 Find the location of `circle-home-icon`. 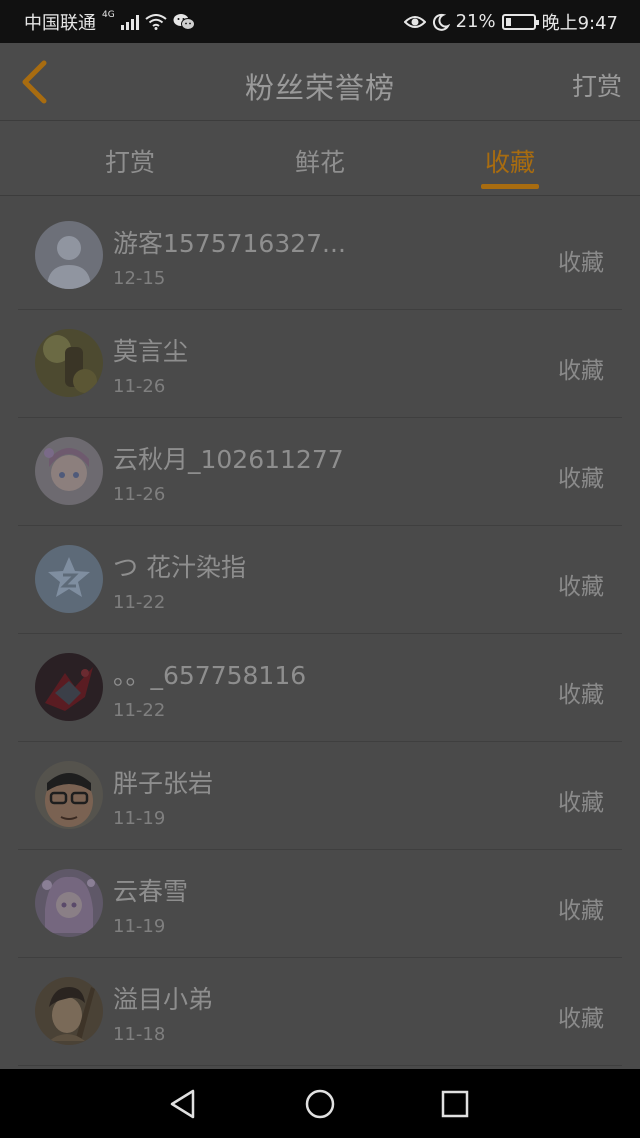

circle-home-icon is located at coordinates (320, 1104).